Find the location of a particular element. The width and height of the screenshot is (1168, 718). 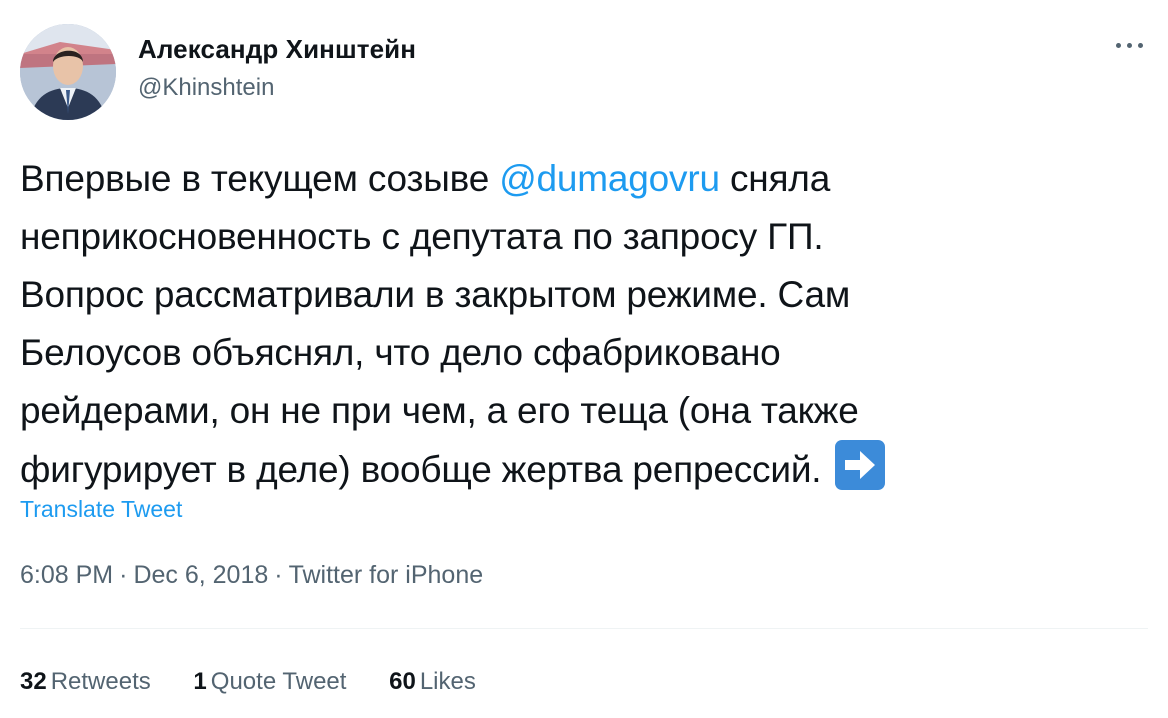

author-handle: @Khinshtein is located at coordinates (206, 88).